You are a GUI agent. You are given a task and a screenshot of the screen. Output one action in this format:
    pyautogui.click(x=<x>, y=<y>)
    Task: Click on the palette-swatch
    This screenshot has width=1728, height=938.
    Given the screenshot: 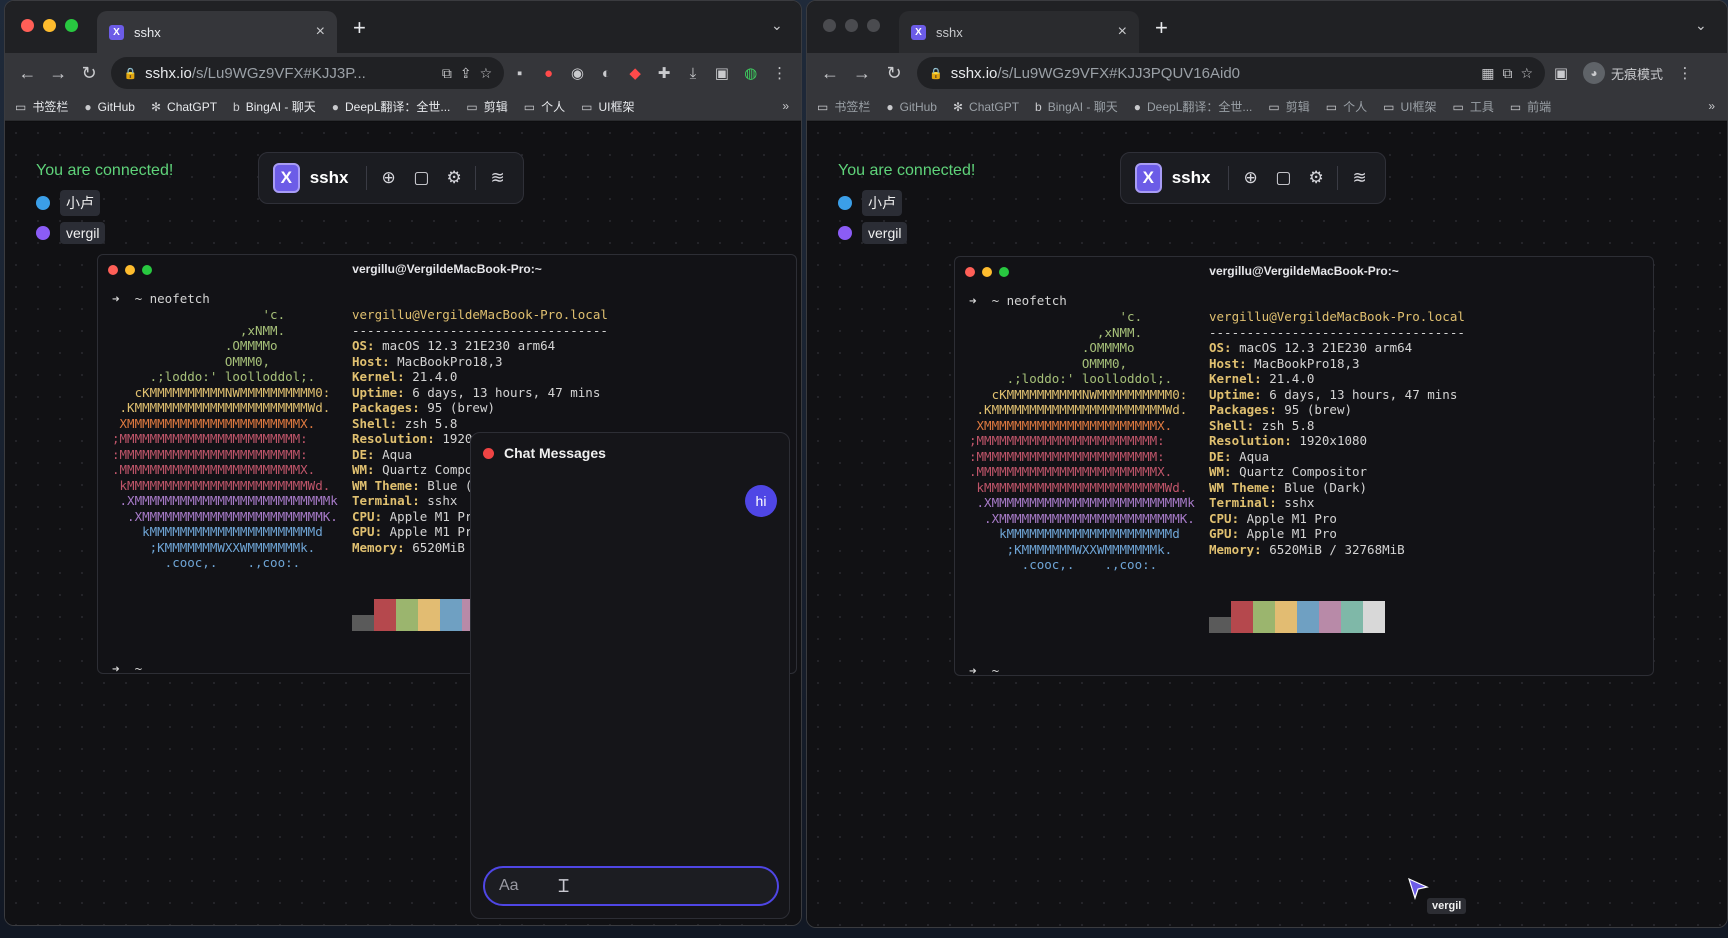 What is the action you would take?
    pyautogui.click(x=1220, y=625)
    